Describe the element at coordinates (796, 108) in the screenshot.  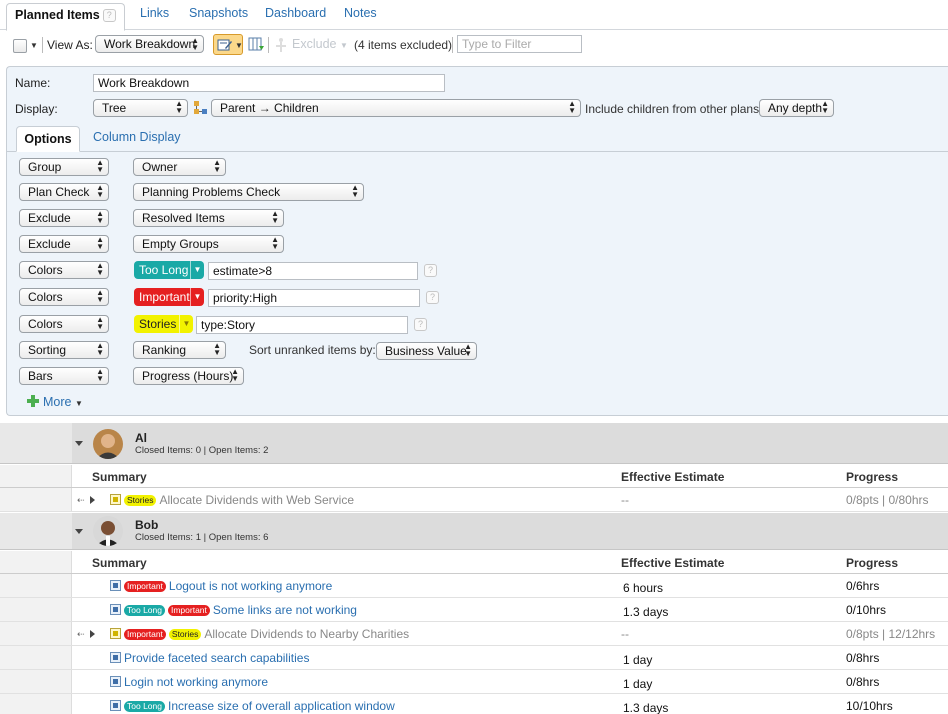
I see `include-depth-select: Any depth ▲ ▼` at that location.